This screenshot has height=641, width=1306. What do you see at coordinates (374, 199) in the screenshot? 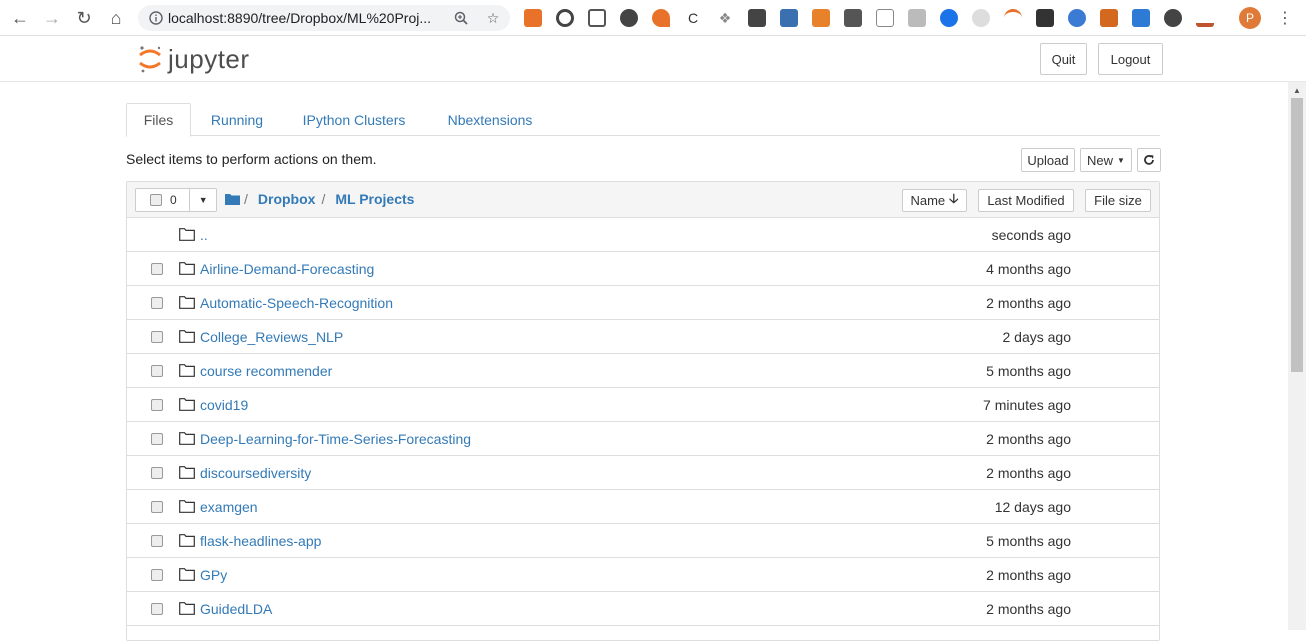
I see `breadcrumb-ml-projects: ML Projects` at bounding box center [374, 199].